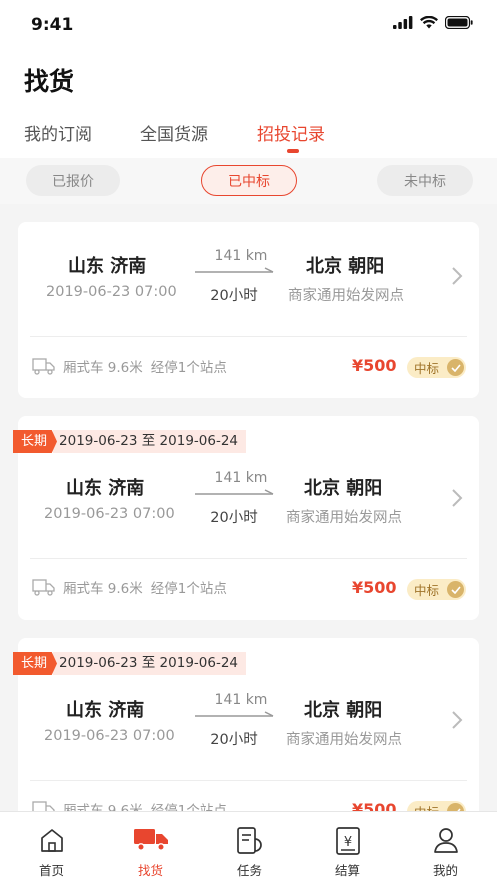 This screenshot has height=883, width=497. I want to click on tabbar-find-cargo: 找货, so click(150, 847).